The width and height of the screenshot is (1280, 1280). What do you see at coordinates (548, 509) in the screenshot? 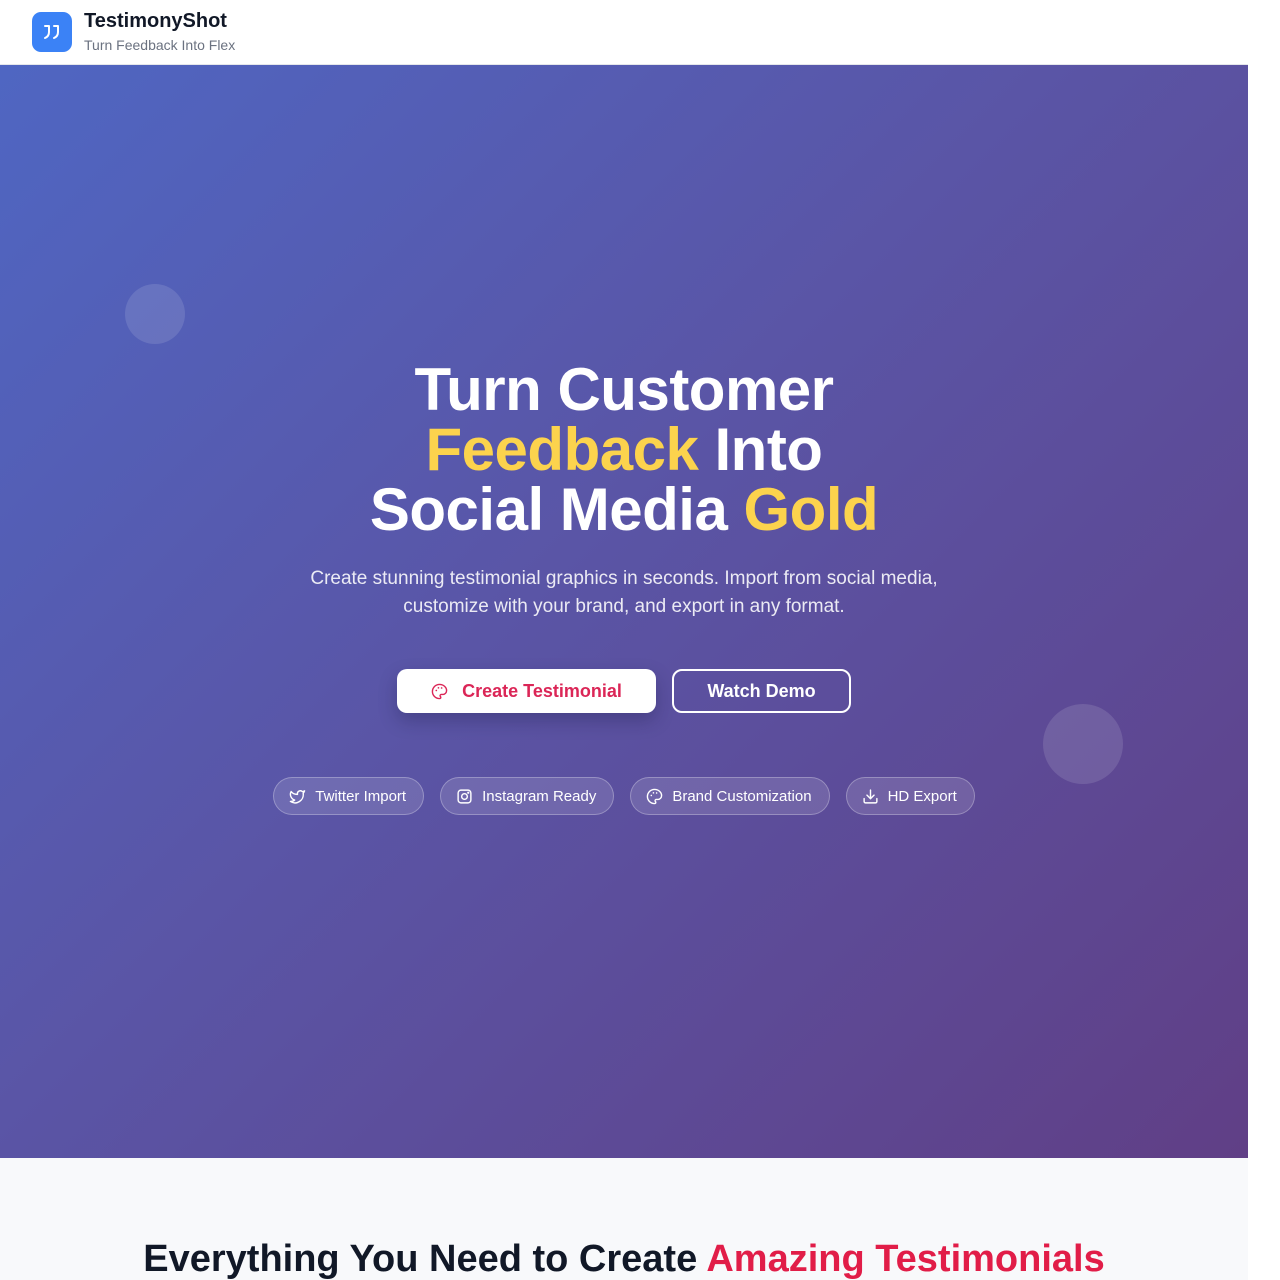
I see `hero-title-social-media: Social Media` at bounding box center [548, 509].